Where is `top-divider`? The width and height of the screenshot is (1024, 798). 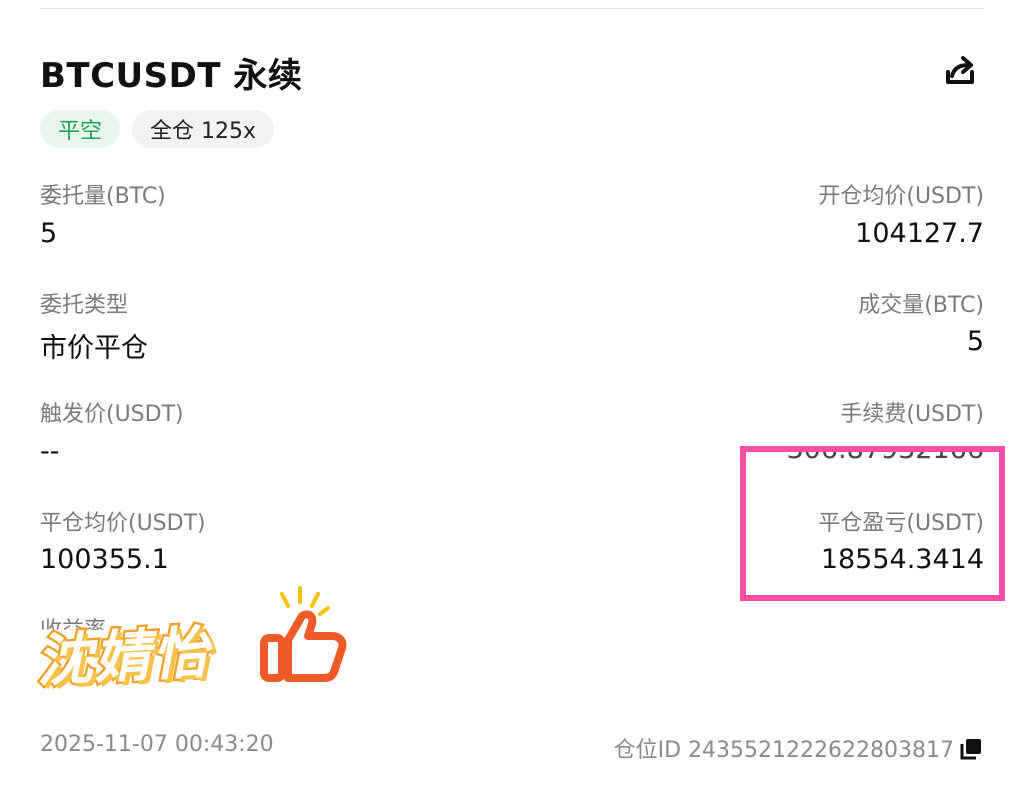
top-divider is located at coordinates (512, 8).